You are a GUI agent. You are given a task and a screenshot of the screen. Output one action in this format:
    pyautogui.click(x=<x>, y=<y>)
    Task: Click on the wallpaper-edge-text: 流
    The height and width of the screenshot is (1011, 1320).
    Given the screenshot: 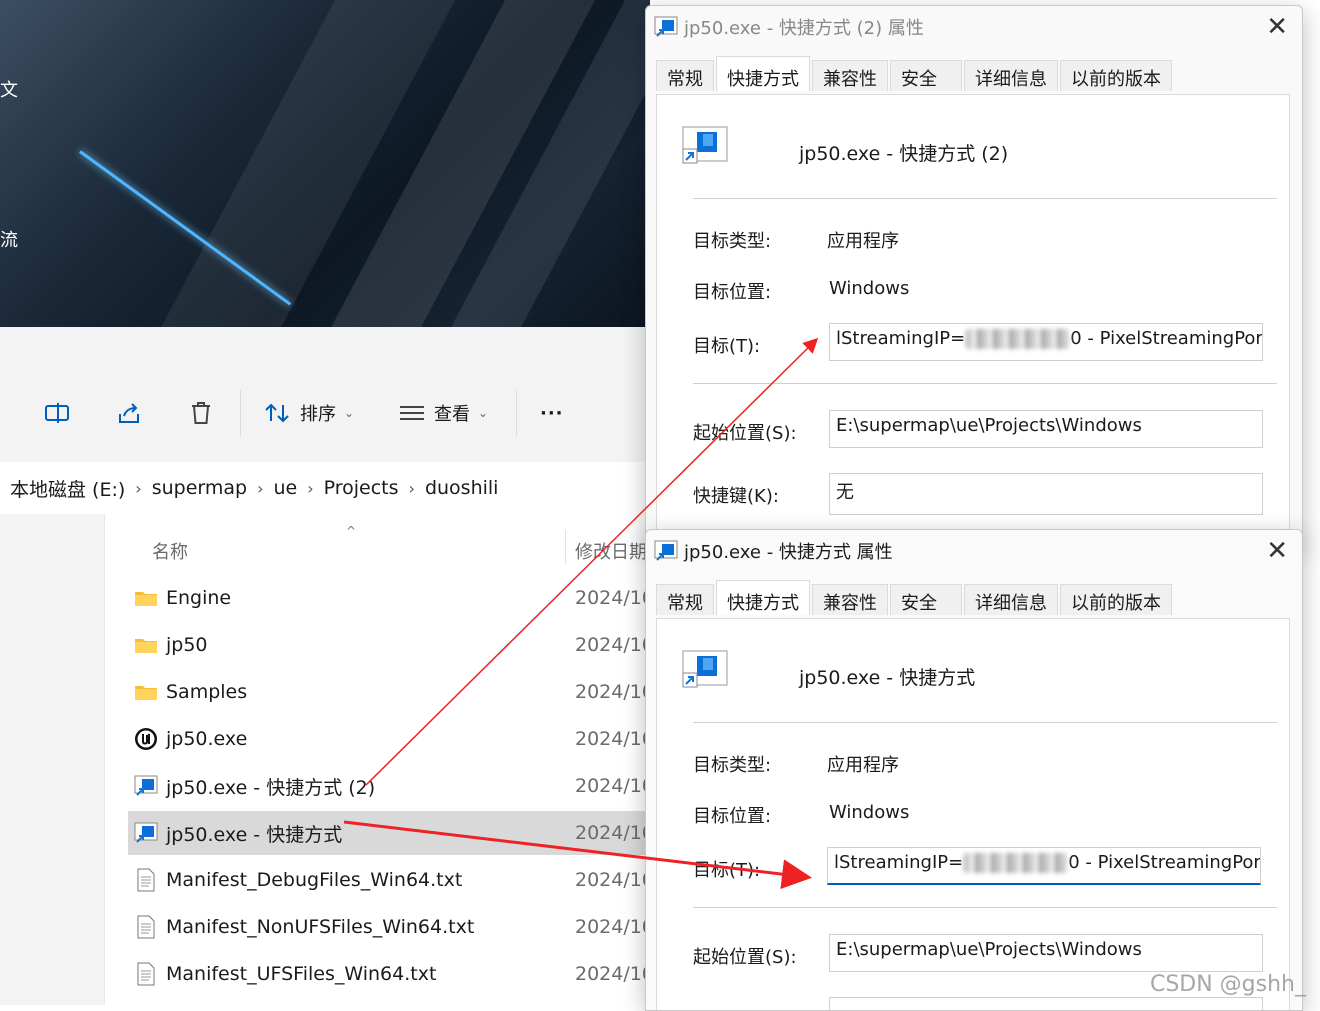 What is the action you would take?
    pyautogui.click(x=9, y=240)
    